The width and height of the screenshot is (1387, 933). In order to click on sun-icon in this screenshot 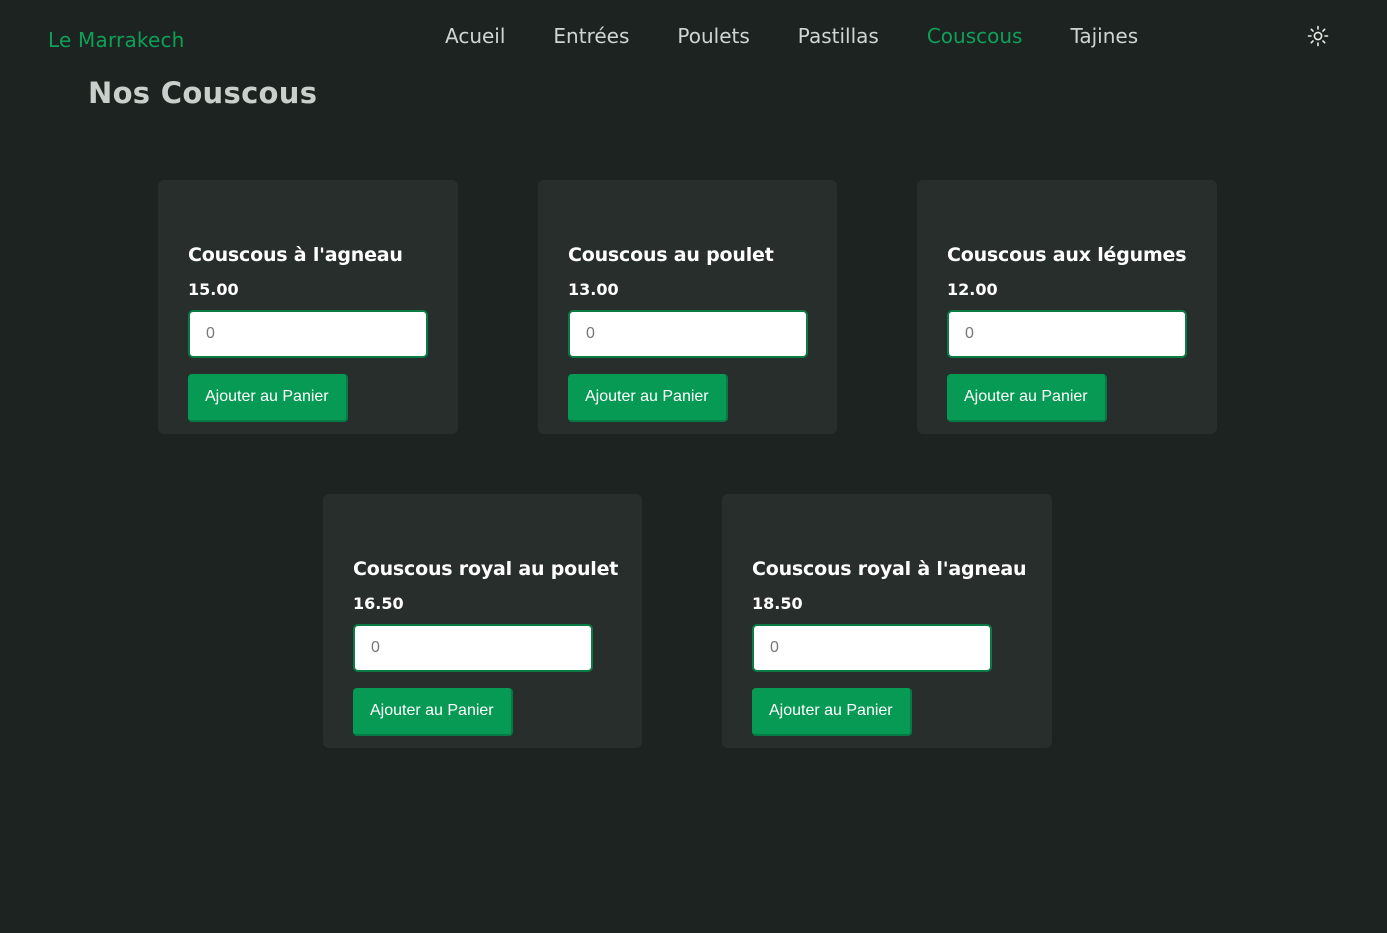, I will do `click(1318, 36)`.